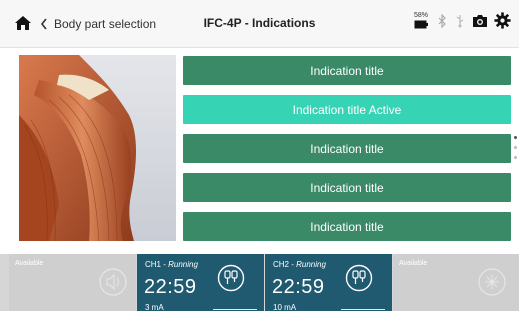  I want to click on camera-icon, so click(480, 21).